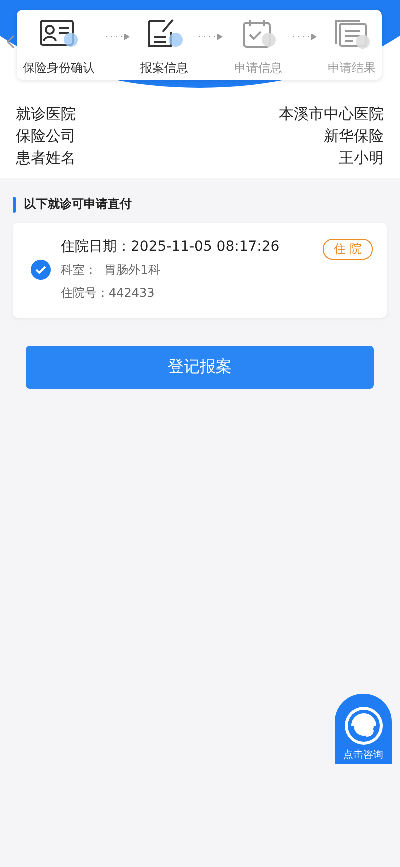 Image resolution: width=400 pixels, height=867 pixels. What do you see at coordinates (164, 68) in the screenshot?
I see `step-label: 报案信息` at bounding box center [164, 68].